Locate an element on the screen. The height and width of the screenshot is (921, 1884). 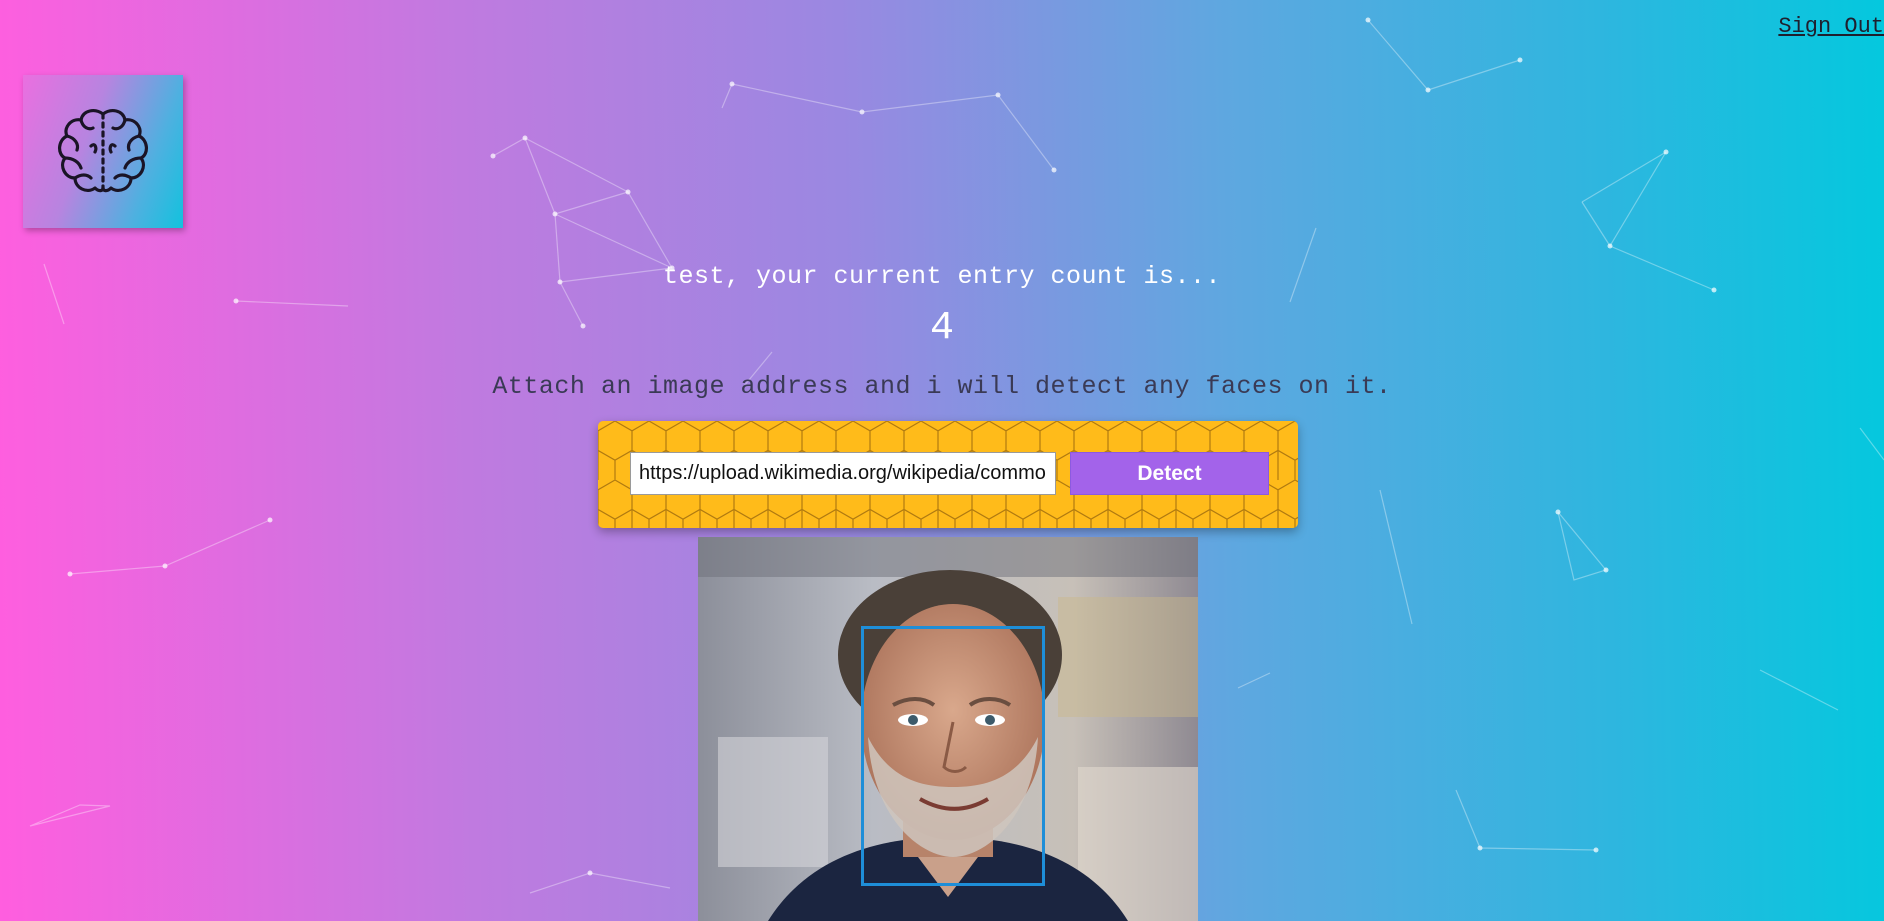
image-url-input is located at coordinates (843, 473).